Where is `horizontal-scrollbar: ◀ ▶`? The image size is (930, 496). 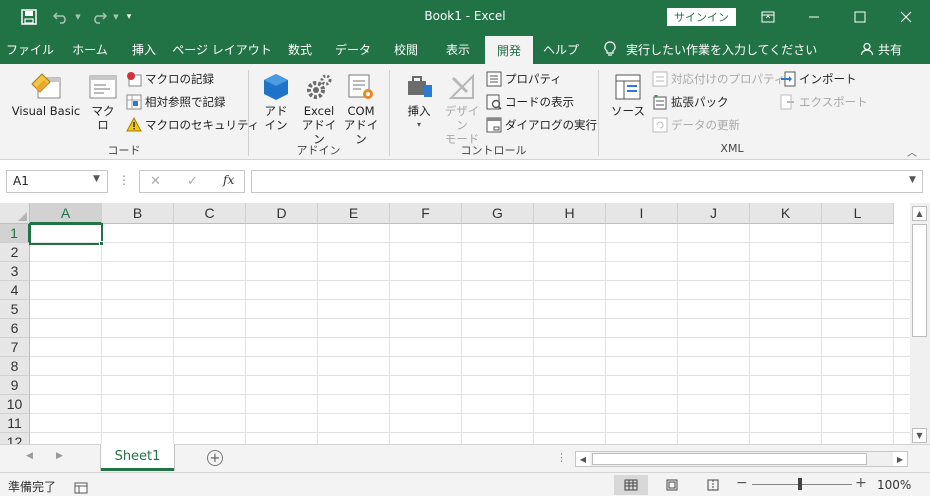
horizontal-scrollbar: ◀ ▶ is located at coordinates (741, 459).